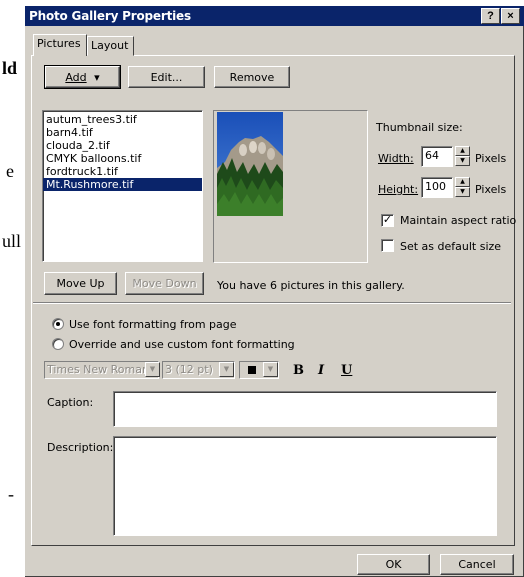 The height and width of the screenshot is (577, 524). What do you see at coordinates (10, 68) in the screenshot?
I see `background-text-fragment: ld` at bounding box center [10, 68].